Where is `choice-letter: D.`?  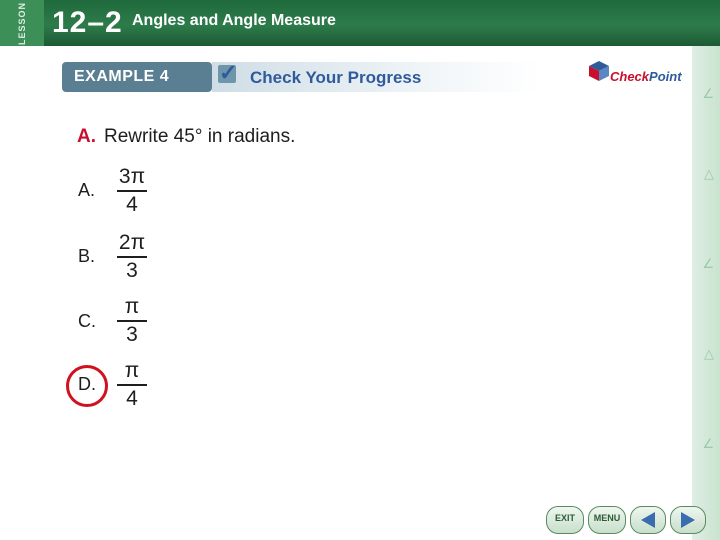 choice-letter: D. is located at coordinates (87, 384).